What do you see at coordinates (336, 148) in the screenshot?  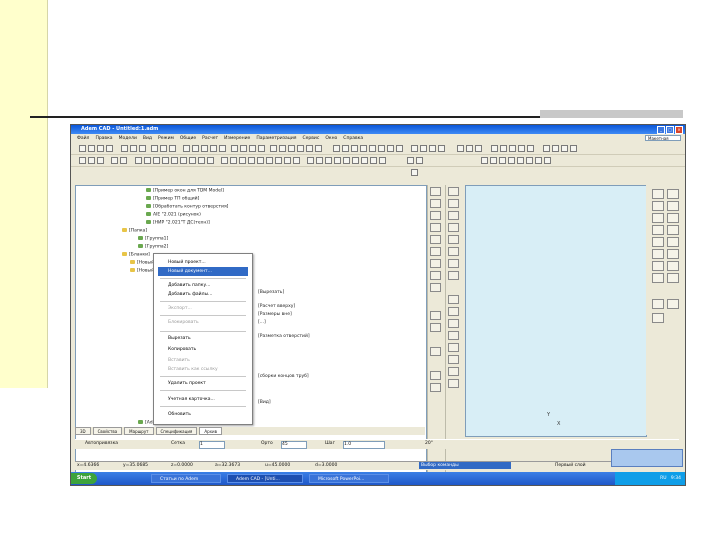 I see `tool-g-icon` at bounding box center [336, 148].